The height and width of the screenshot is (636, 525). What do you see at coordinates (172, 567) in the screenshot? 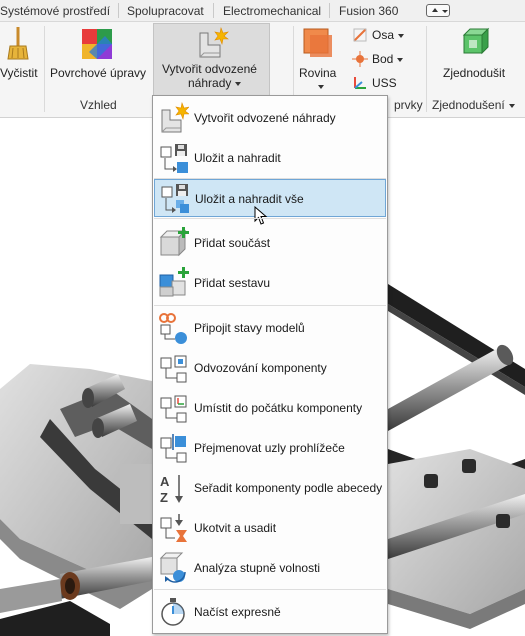
I see `dof-analysis-icon` at bounding box center [172, 567].